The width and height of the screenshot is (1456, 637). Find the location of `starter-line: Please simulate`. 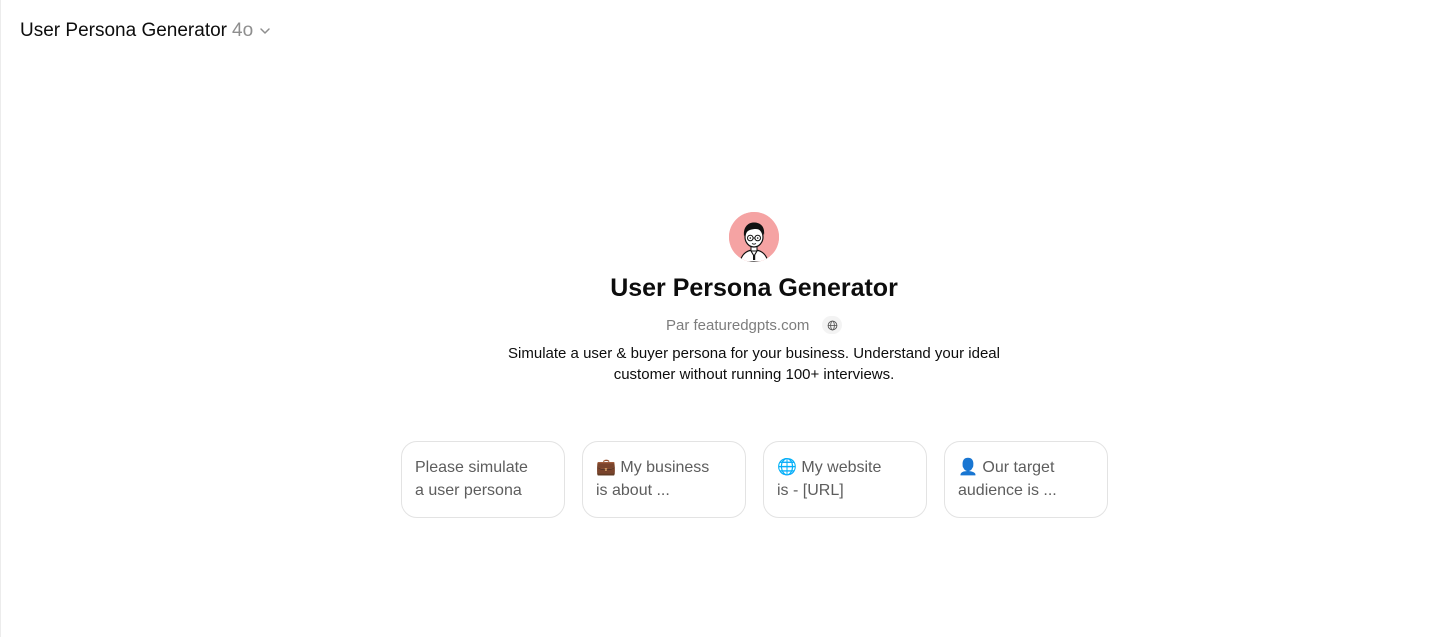

starter-line: Please simulate is located at coordinates (471, 467).